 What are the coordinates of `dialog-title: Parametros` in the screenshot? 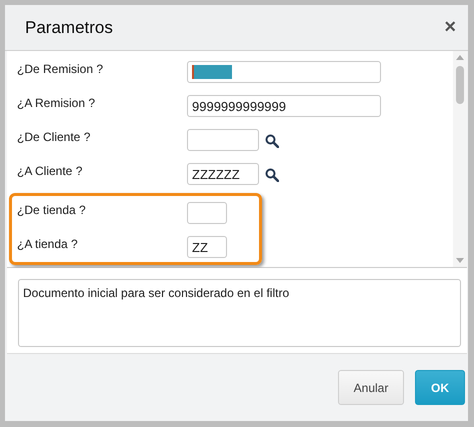 It's located at (69, 28).